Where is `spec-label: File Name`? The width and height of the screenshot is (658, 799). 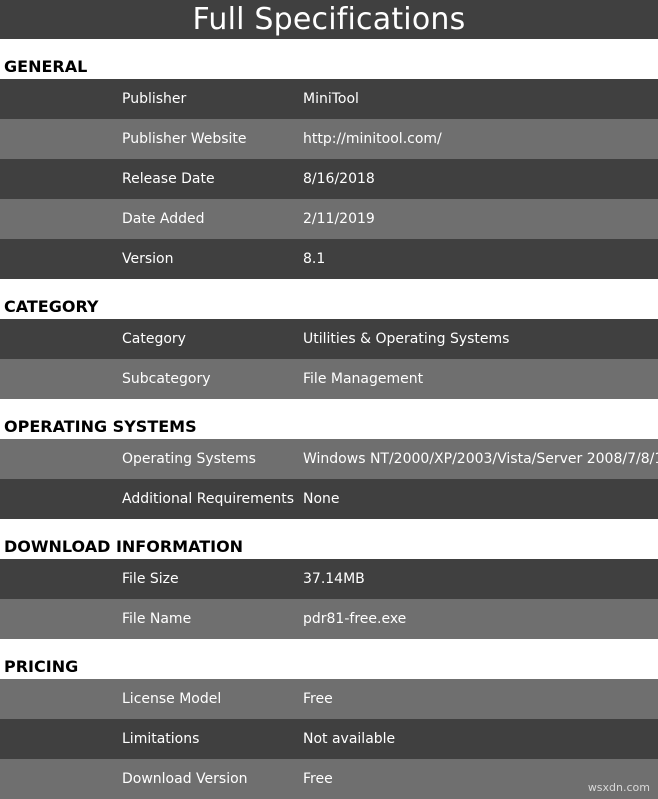
spec-label: File Name is located at coordinates (157, 619).